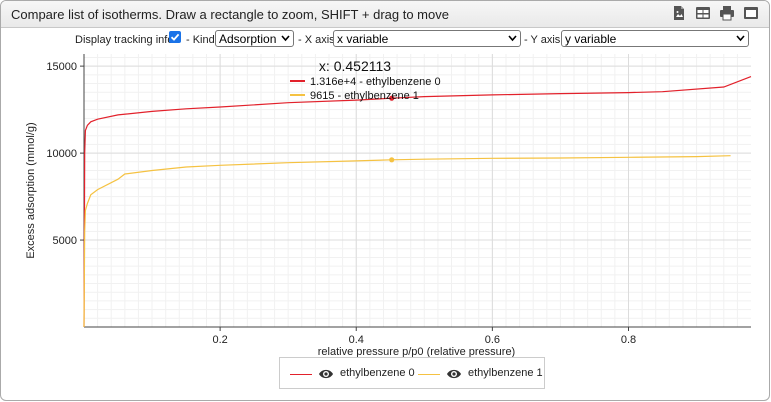 The width and height of the screenshot is (771, 402). Describe the element at coordinates (61, 154) in the screenshot. I see `y-tick-label: 10000` at that location.